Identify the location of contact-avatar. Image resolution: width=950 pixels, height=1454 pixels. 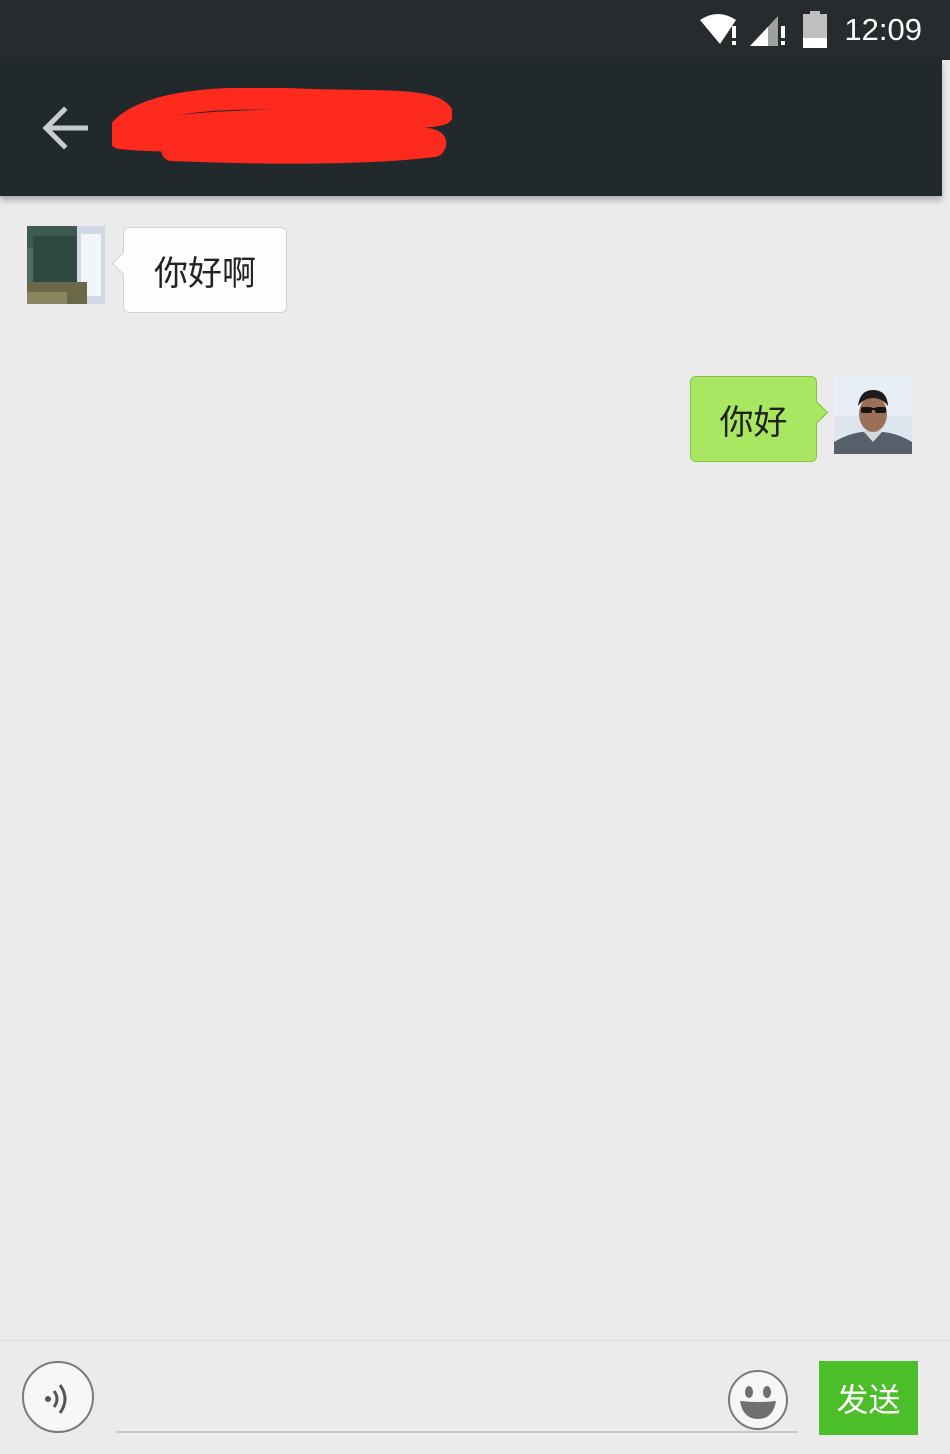
(66, 265).